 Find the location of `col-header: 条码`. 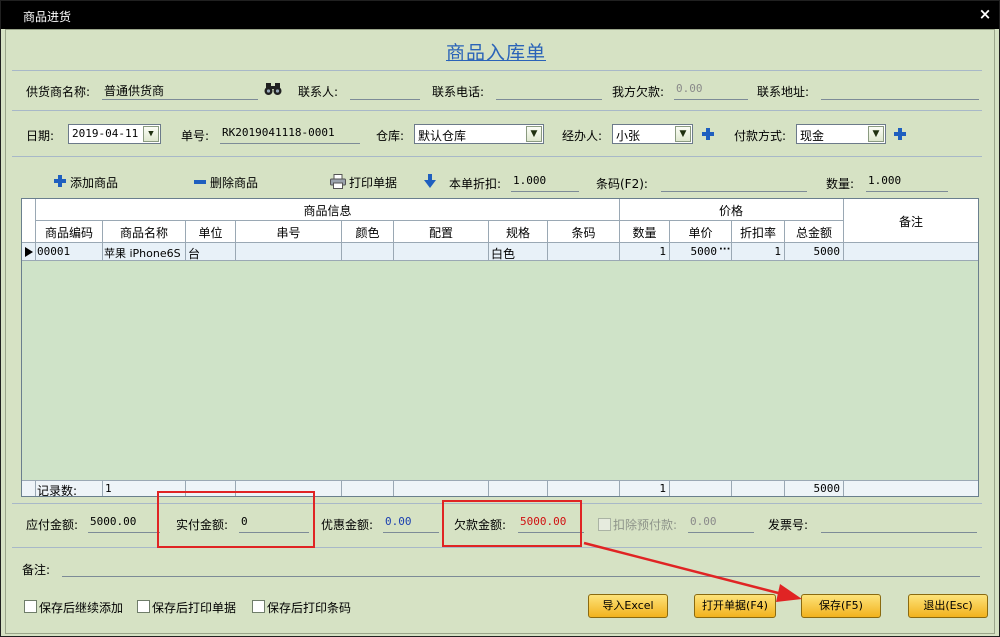

col-header: 条码 is located at coordinates (583, 232).